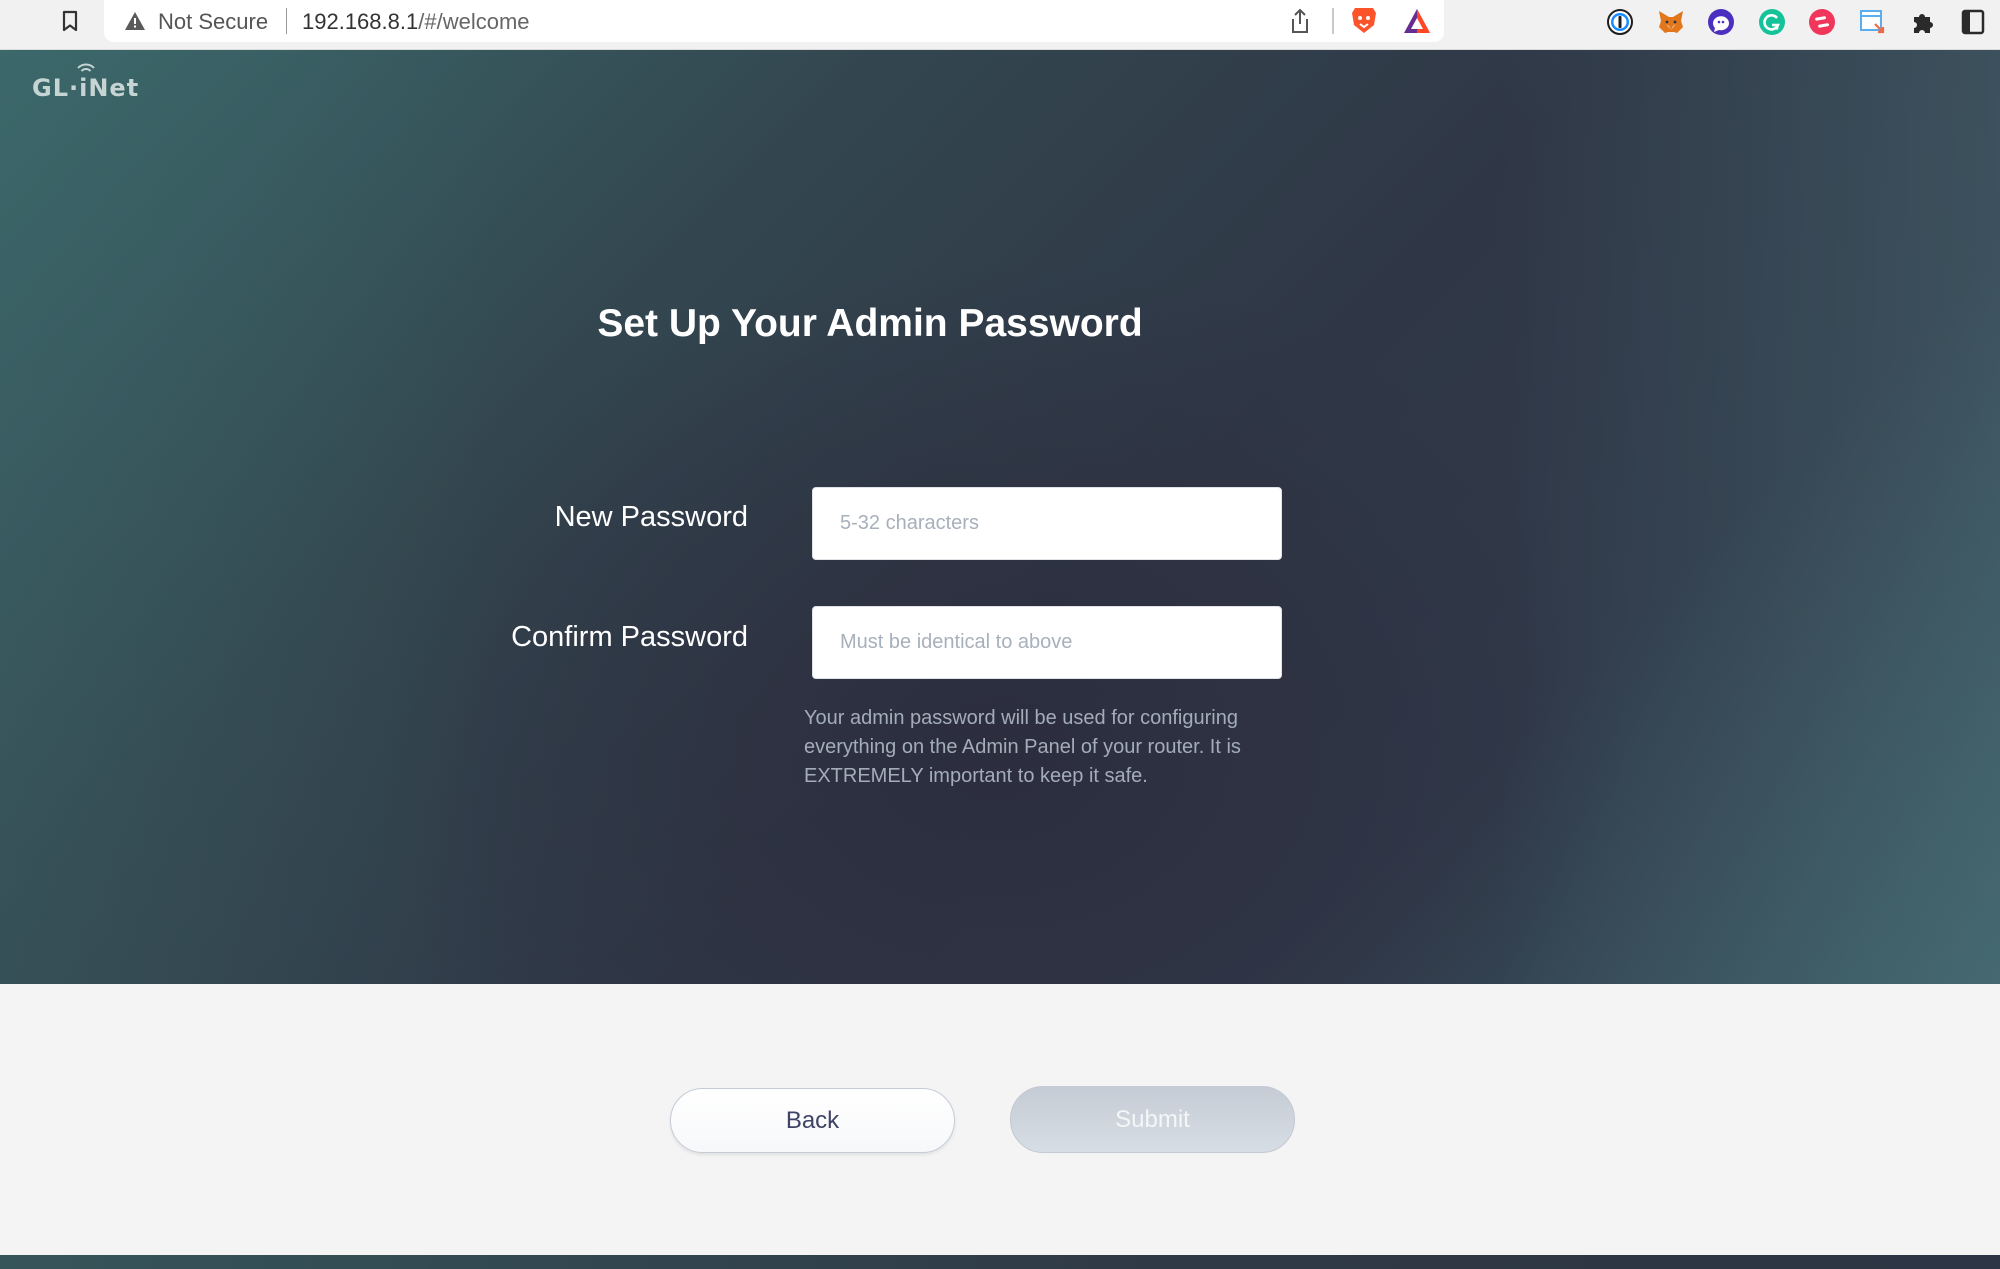  I want to click on address-bar: Not Secure 192.168.8.1/#/welcome, so click(774, 21).